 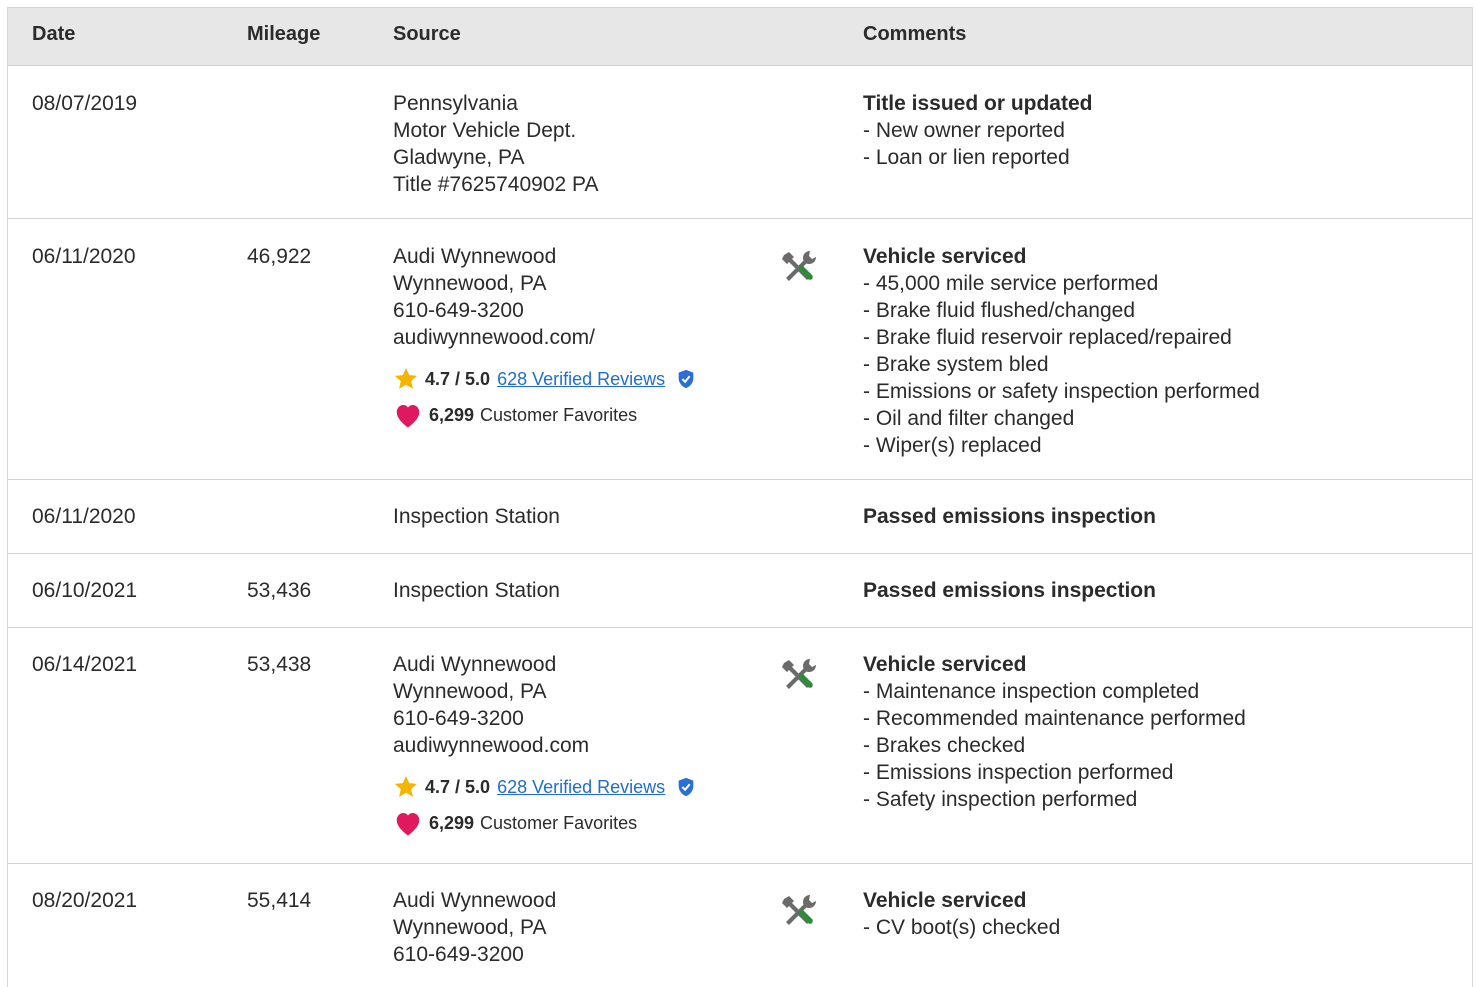 What do you see at coordinates (1061, 445) in the screenshot?
I see `comment-item: Wiper(s) replaced` at bounding box center [1061, 445].